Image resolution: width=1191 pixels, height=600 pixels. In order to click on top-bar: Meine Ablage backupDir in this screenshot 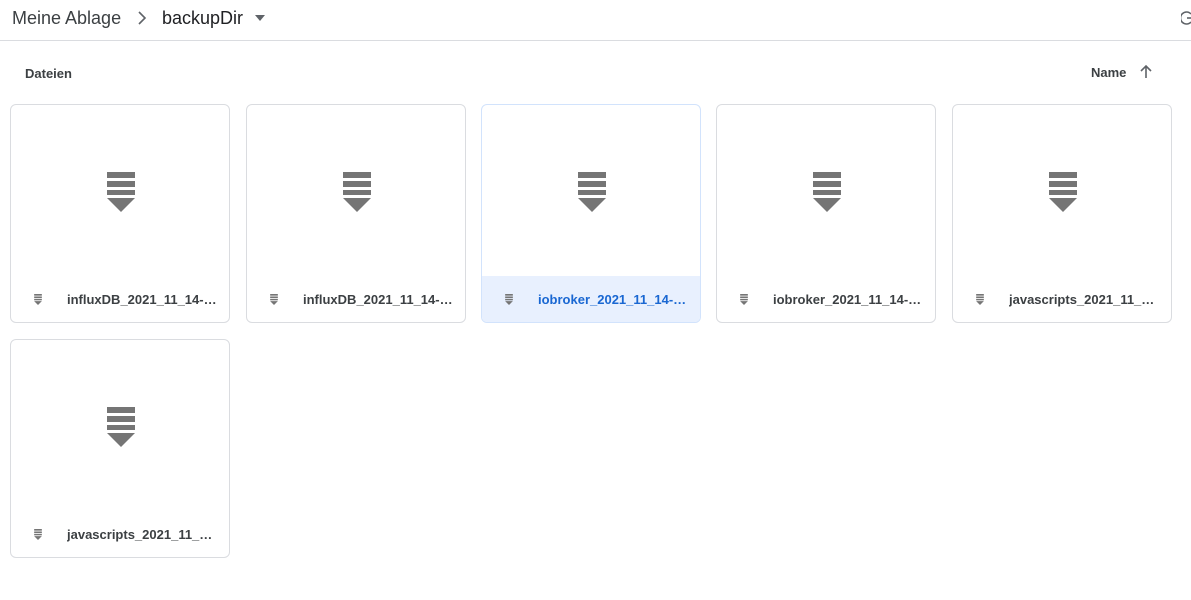, I will do `click(595, 20)`.